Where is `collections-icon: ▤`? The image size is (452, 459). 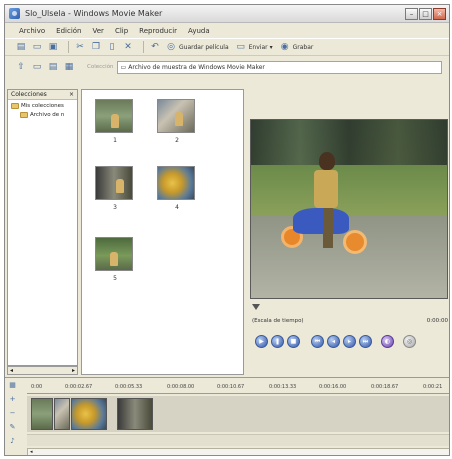 collections-icon: ▤ is located at coordinates (53, 67).